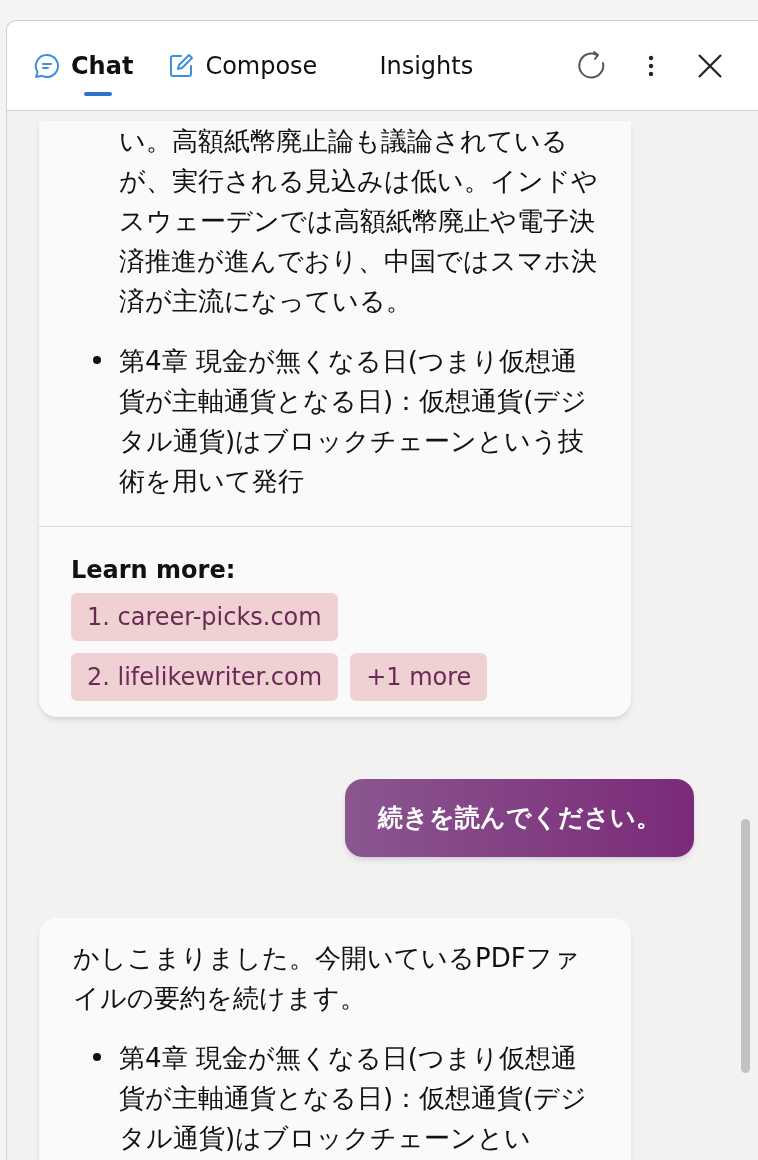  I want to click on more-options-icon, so click(651, 65).